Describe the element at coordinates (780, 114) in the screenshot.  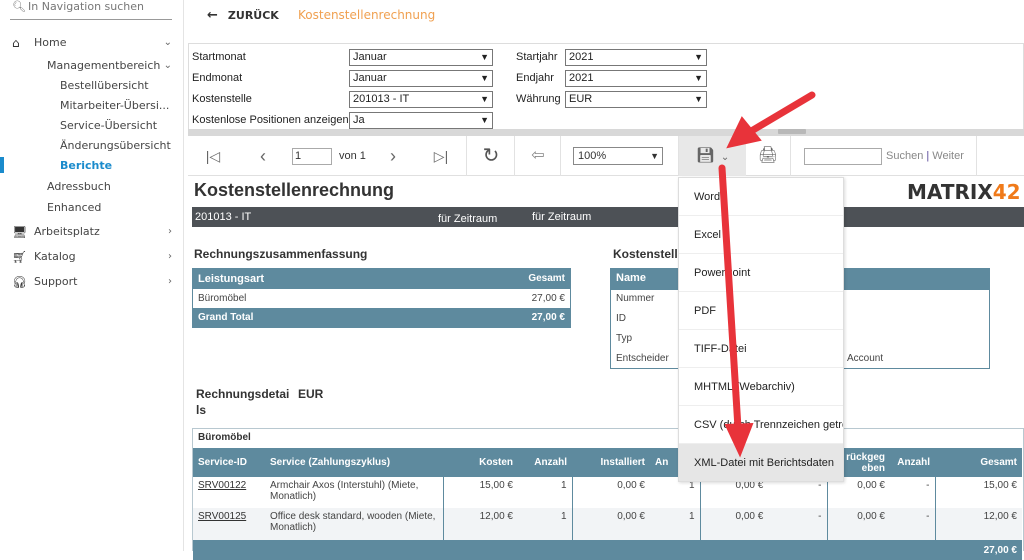
I see `arrow-to-export-button` at that location.